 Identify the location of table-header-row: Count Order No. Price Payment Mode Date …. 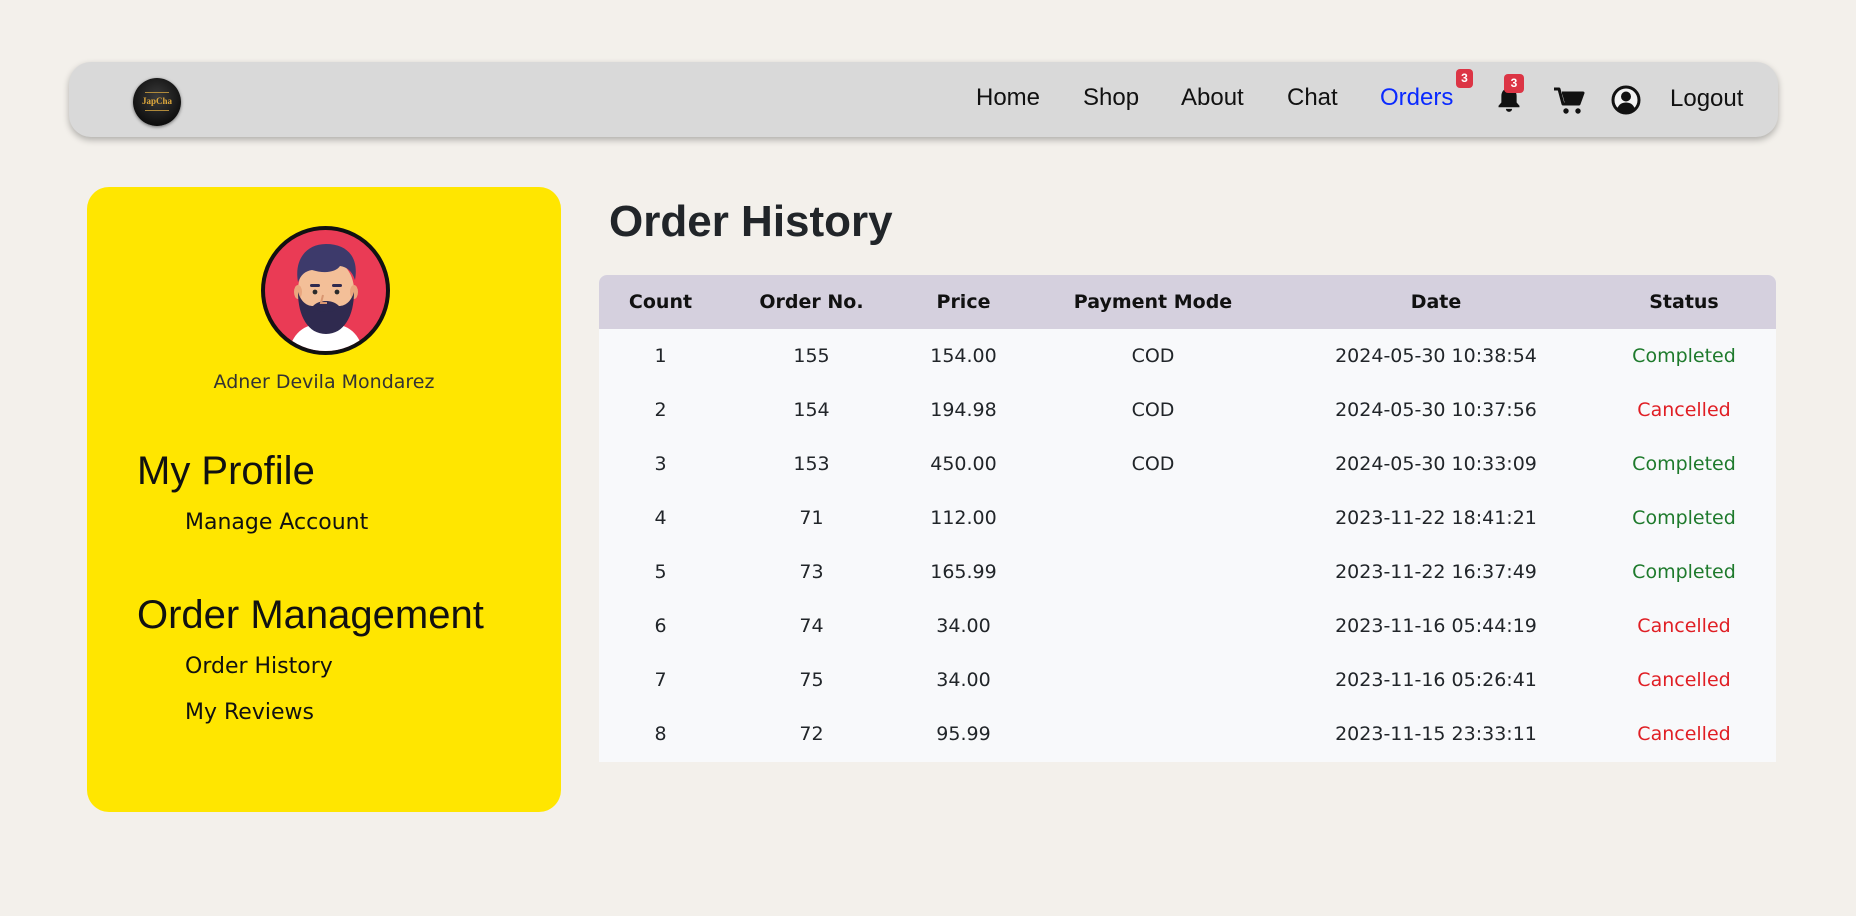
(1187, 302).